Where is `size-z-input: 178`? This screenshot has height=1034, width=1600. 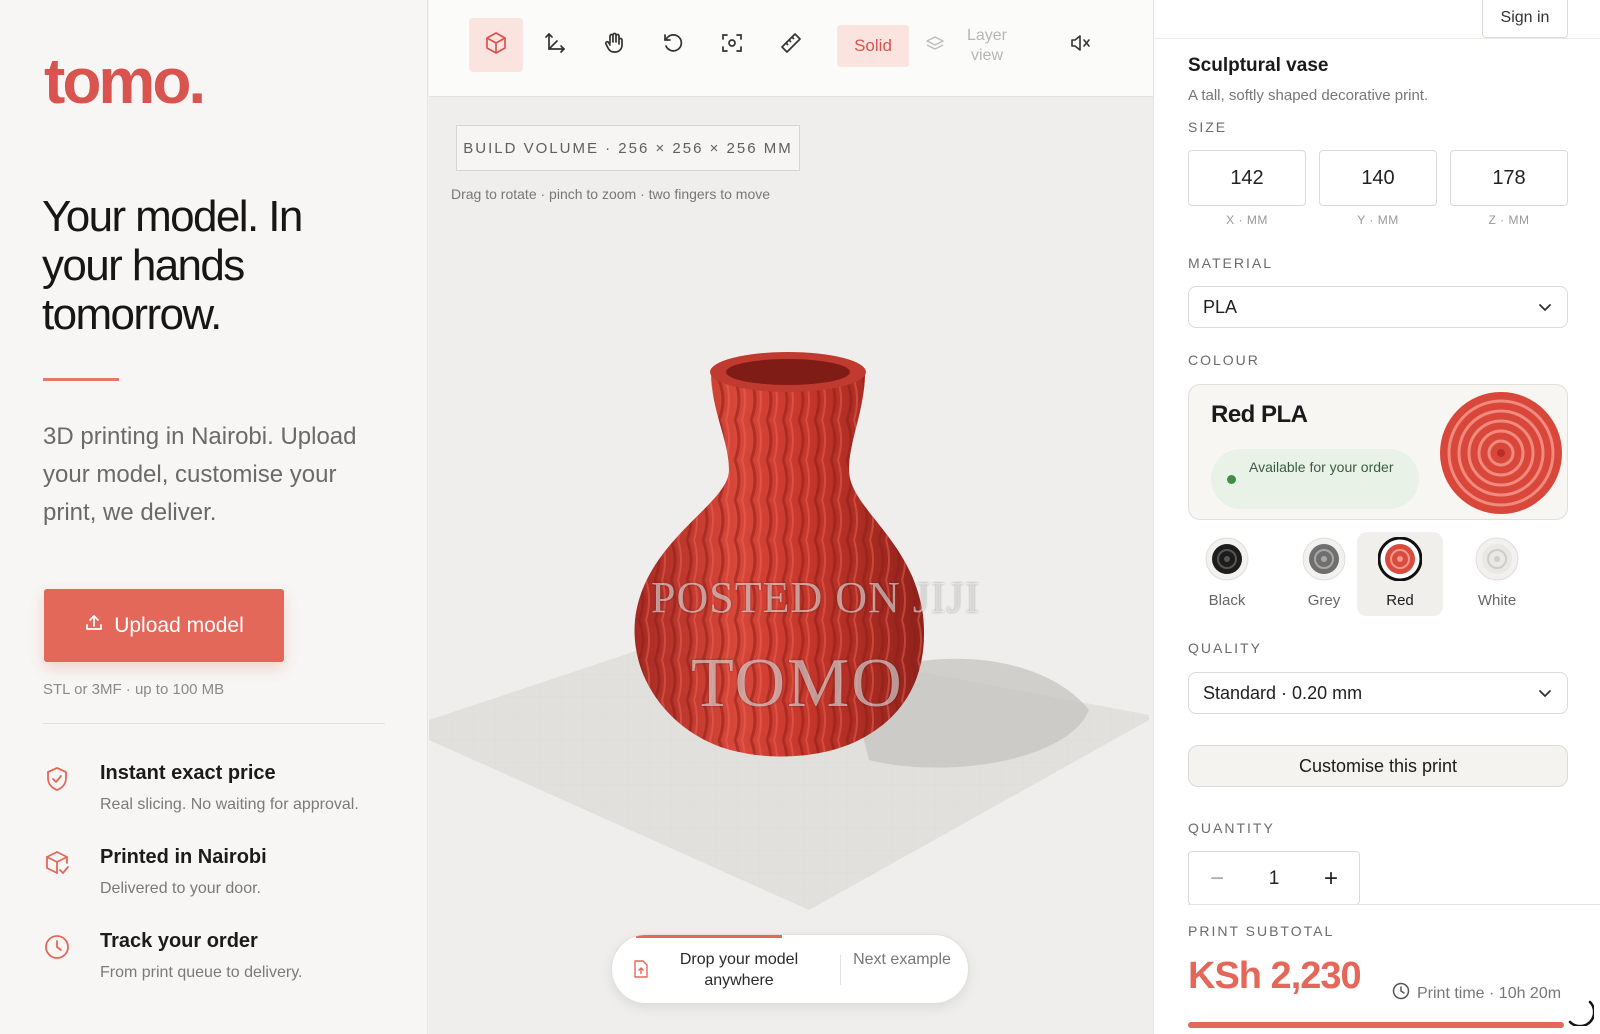
size-z-input: 178 is located at coordinates (1509, 178).